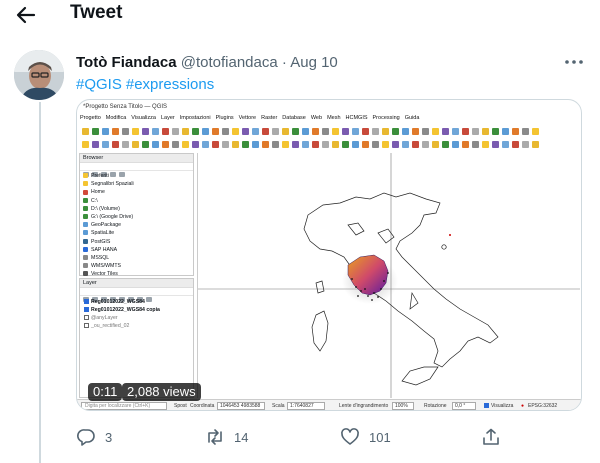 The width and height of the screenshot is (600, 463). Describe the element at coordinates (125, 310) in the screenshot. I see `layer-label: Reg01012022_WGS84 copia` at that location.